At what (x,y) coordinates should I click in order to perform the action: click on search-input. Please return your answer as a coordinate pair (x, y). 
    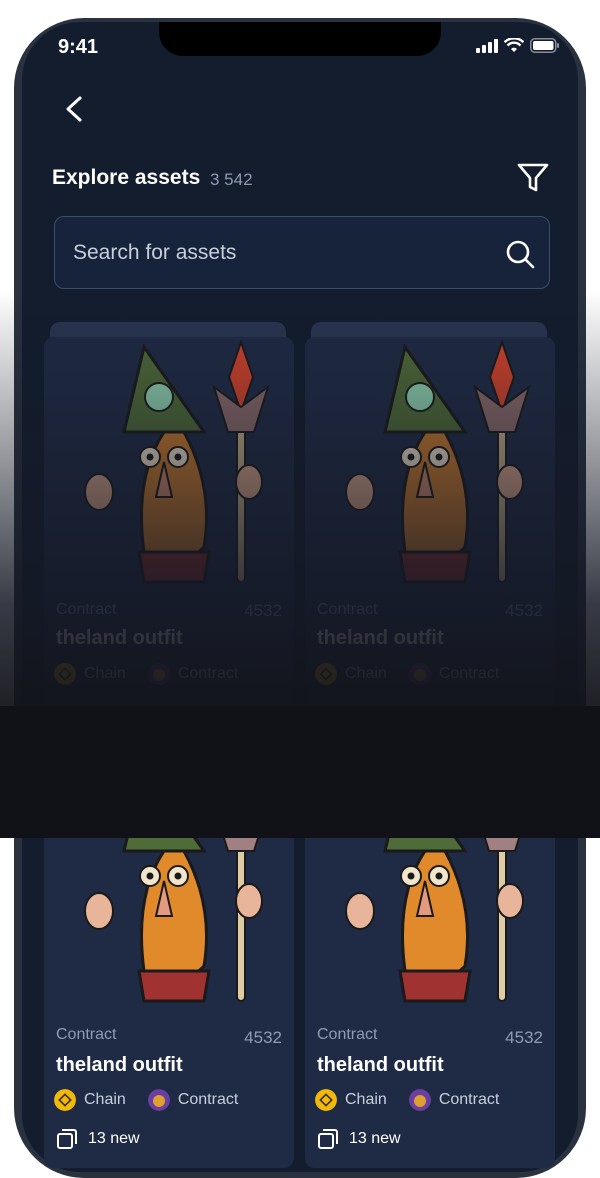
    Looking at the image, I should click on (283, 253).